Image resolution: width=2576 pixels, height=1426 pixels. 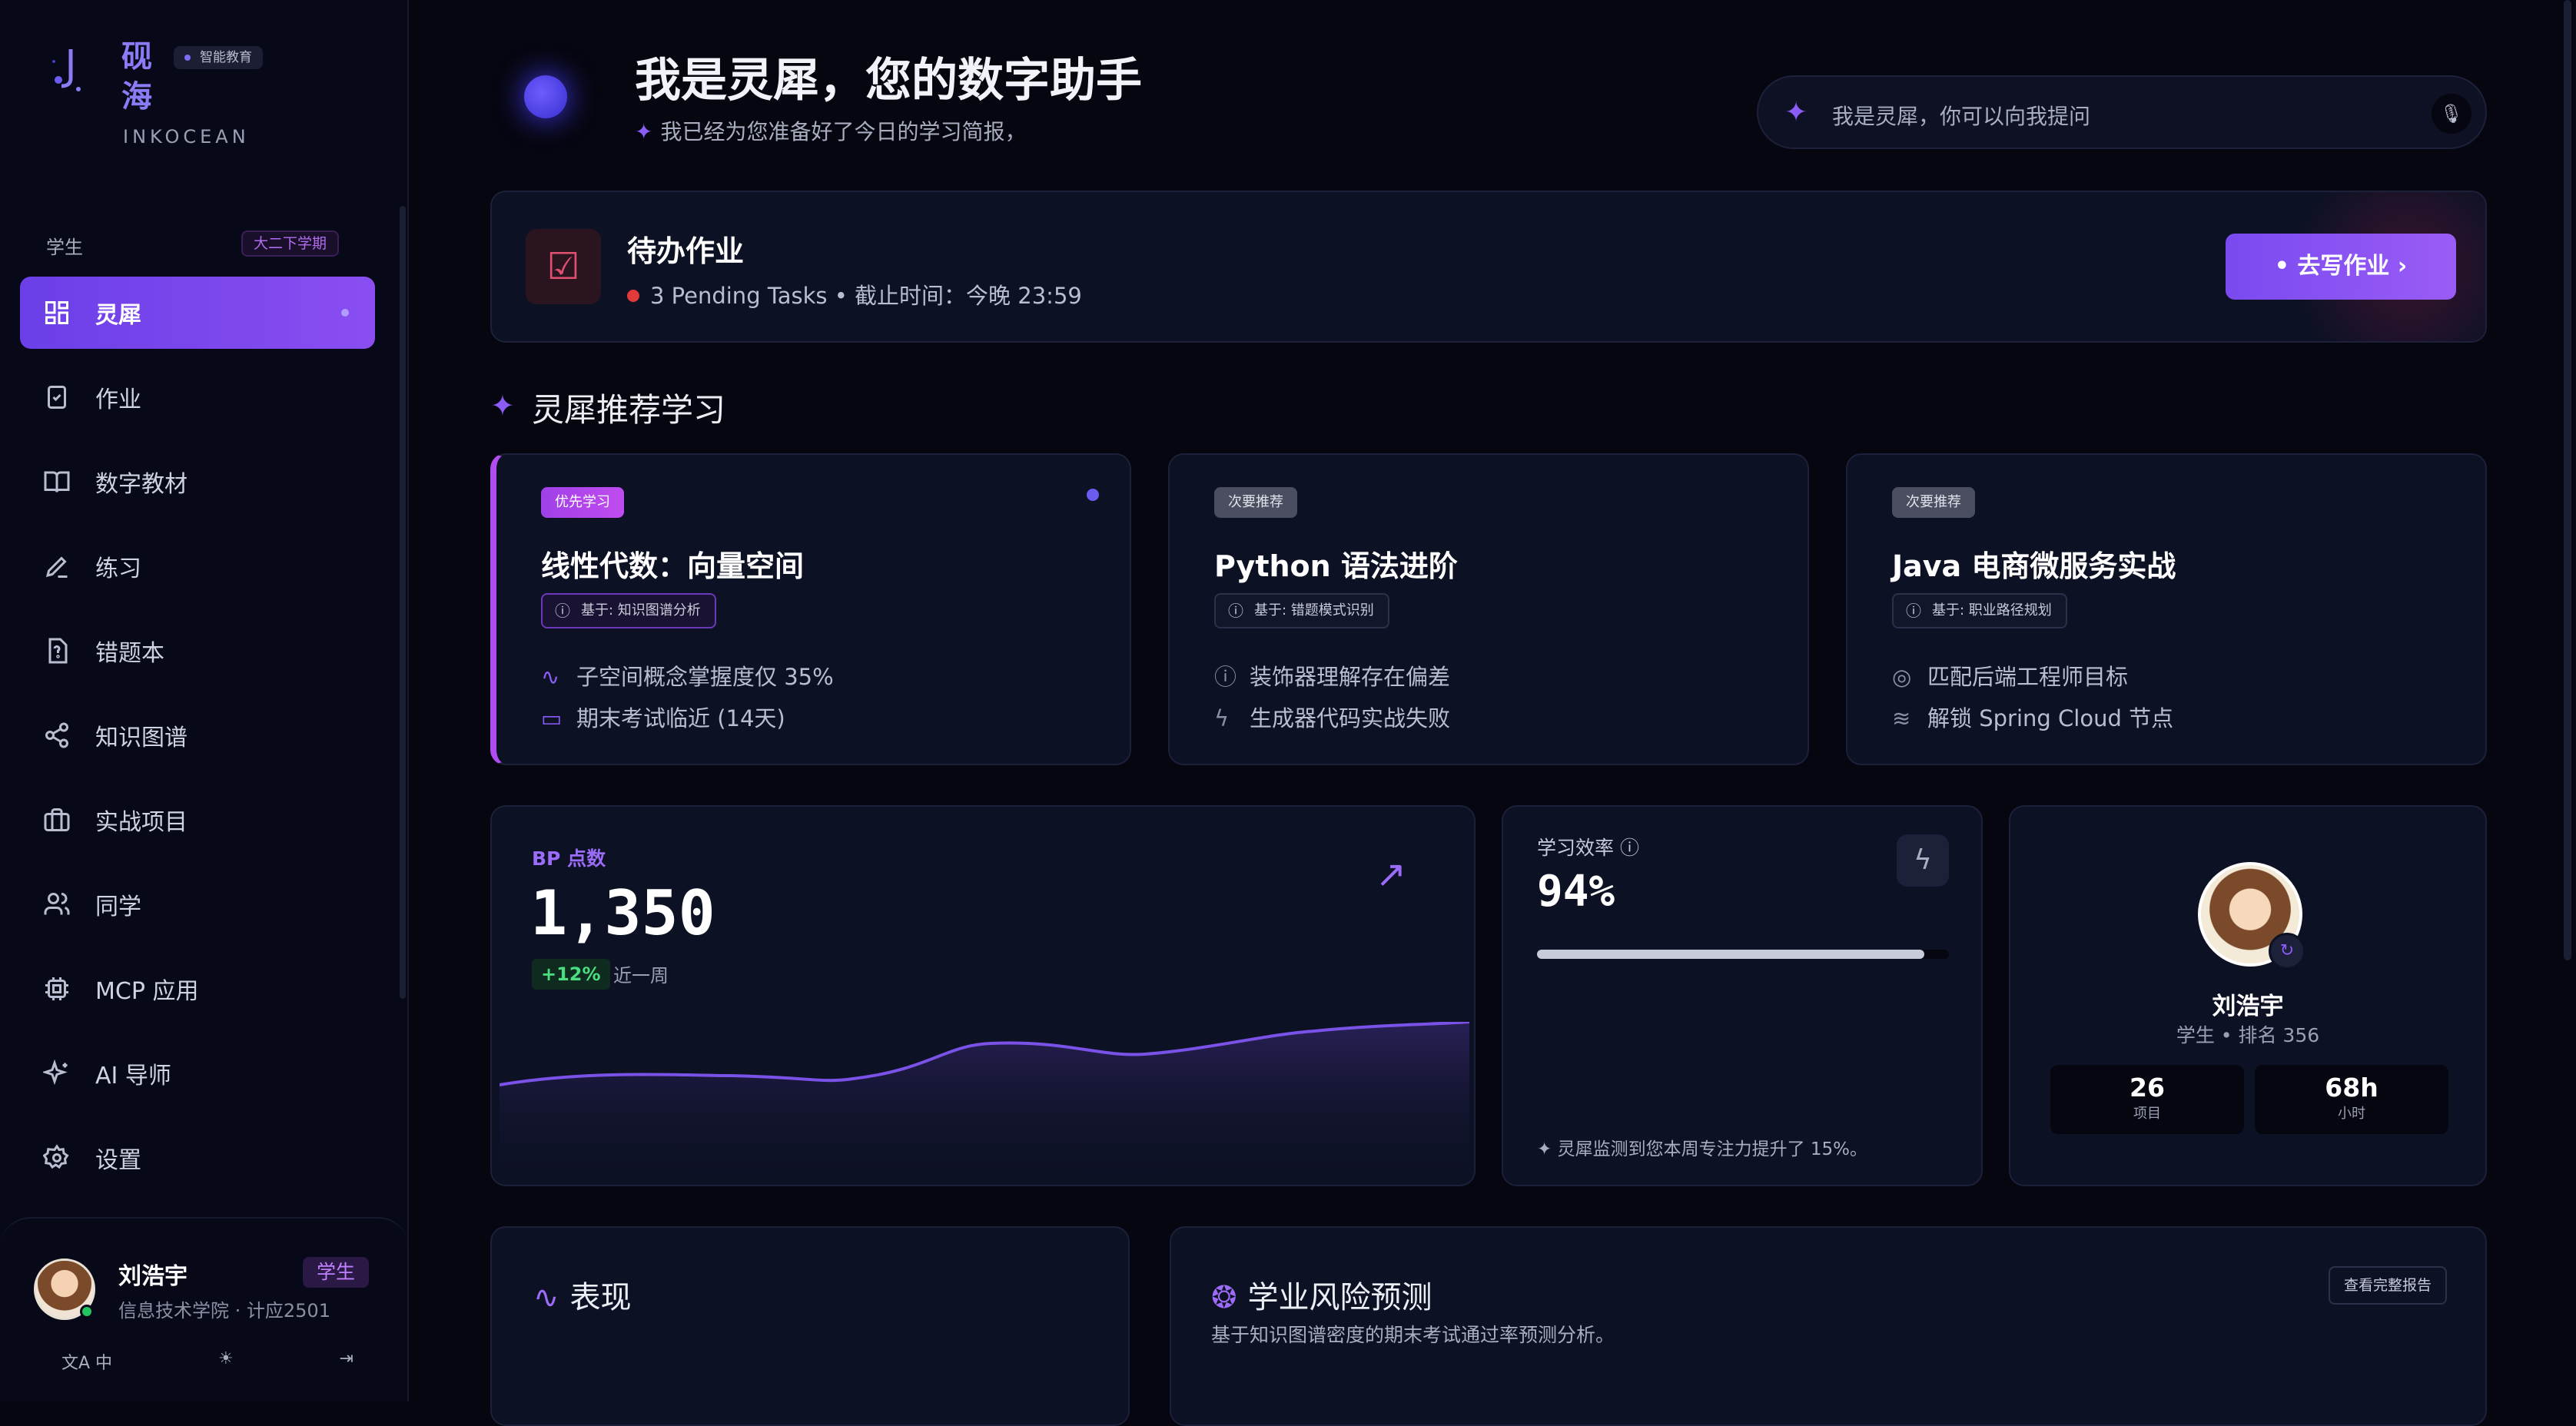 What do you see at coordinates (64, 247) in the screenshot?
I see `role-label: 学生` at bounding box center [64, 247].